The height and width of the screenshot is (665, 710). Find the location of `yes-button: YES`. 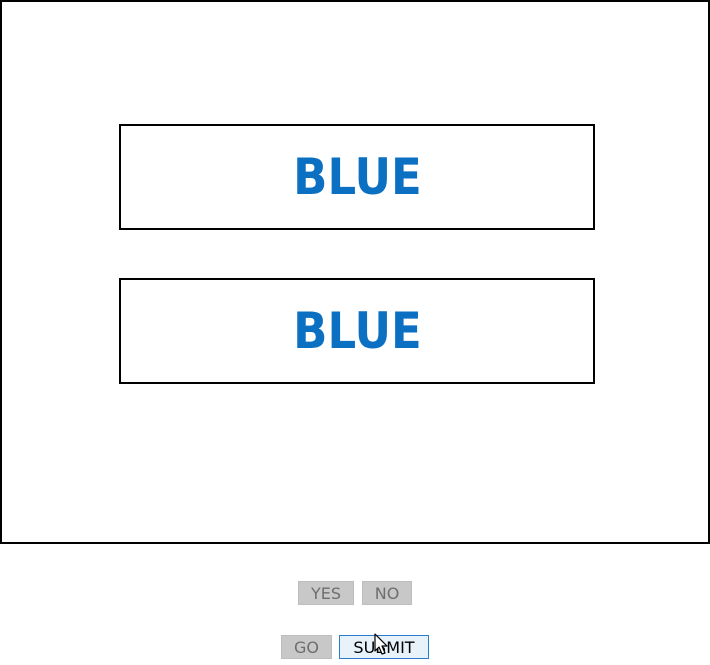

yes-button: YES is located at coordinates (326, 593).